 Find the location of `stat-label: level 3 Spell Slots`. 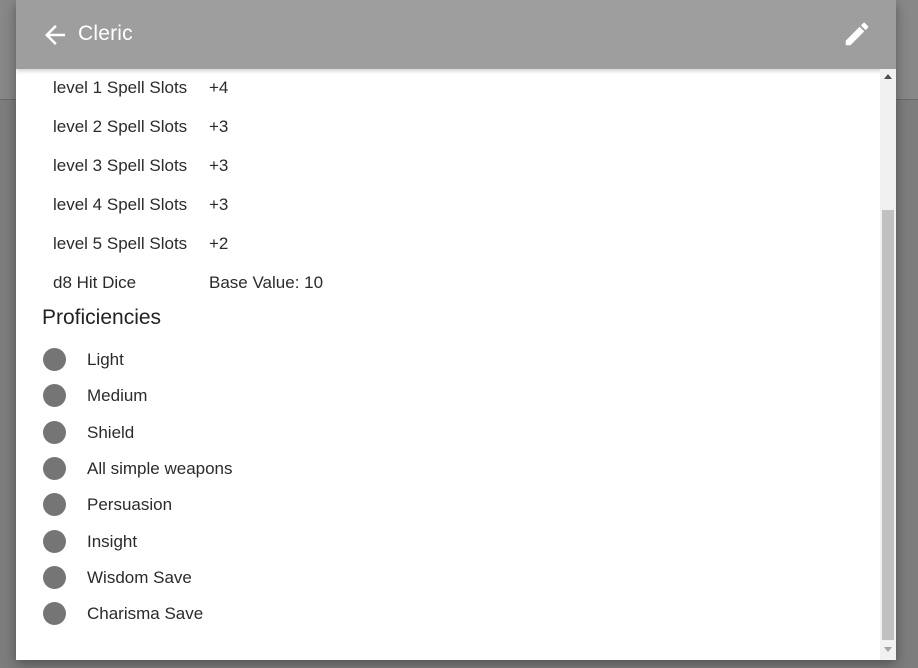

stat-label: level 3 Spell Slots is located at coordinates (120, 165).